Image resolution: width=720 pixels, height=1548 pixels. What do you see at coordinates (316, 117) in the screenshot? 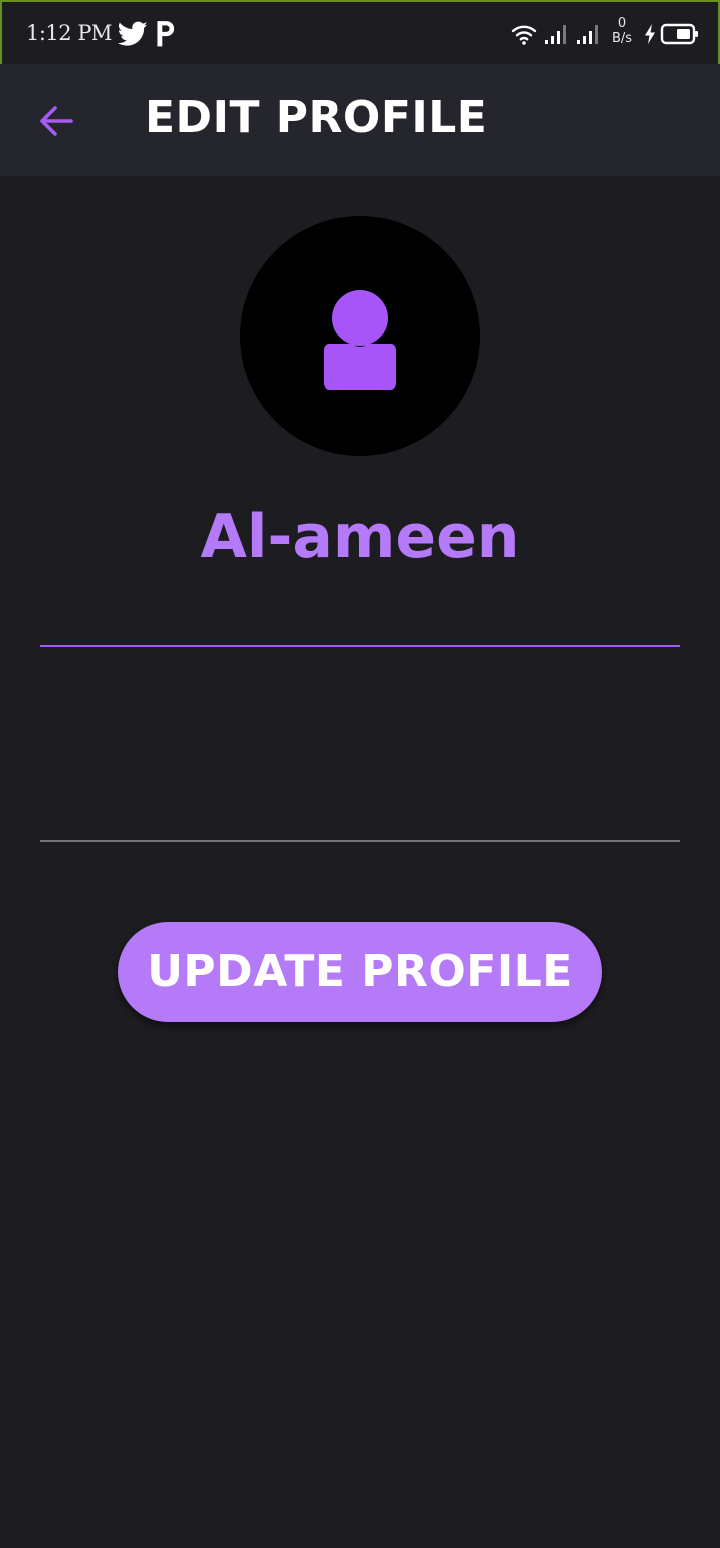
I see `page-title: EDIT PROFILE` at bounding box center [316, 117].